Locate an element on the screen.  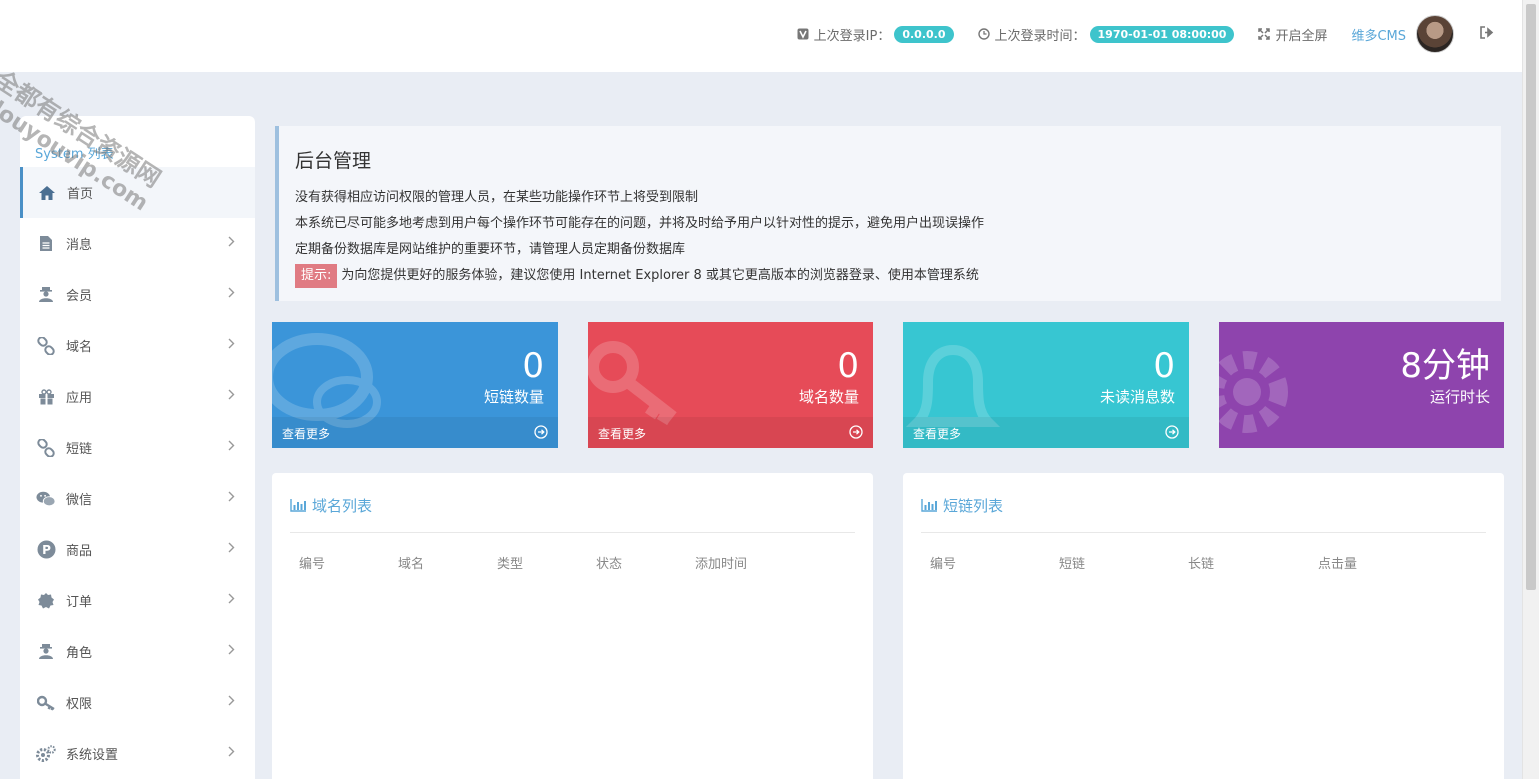
link-icon is located at coordinates (46, 346).